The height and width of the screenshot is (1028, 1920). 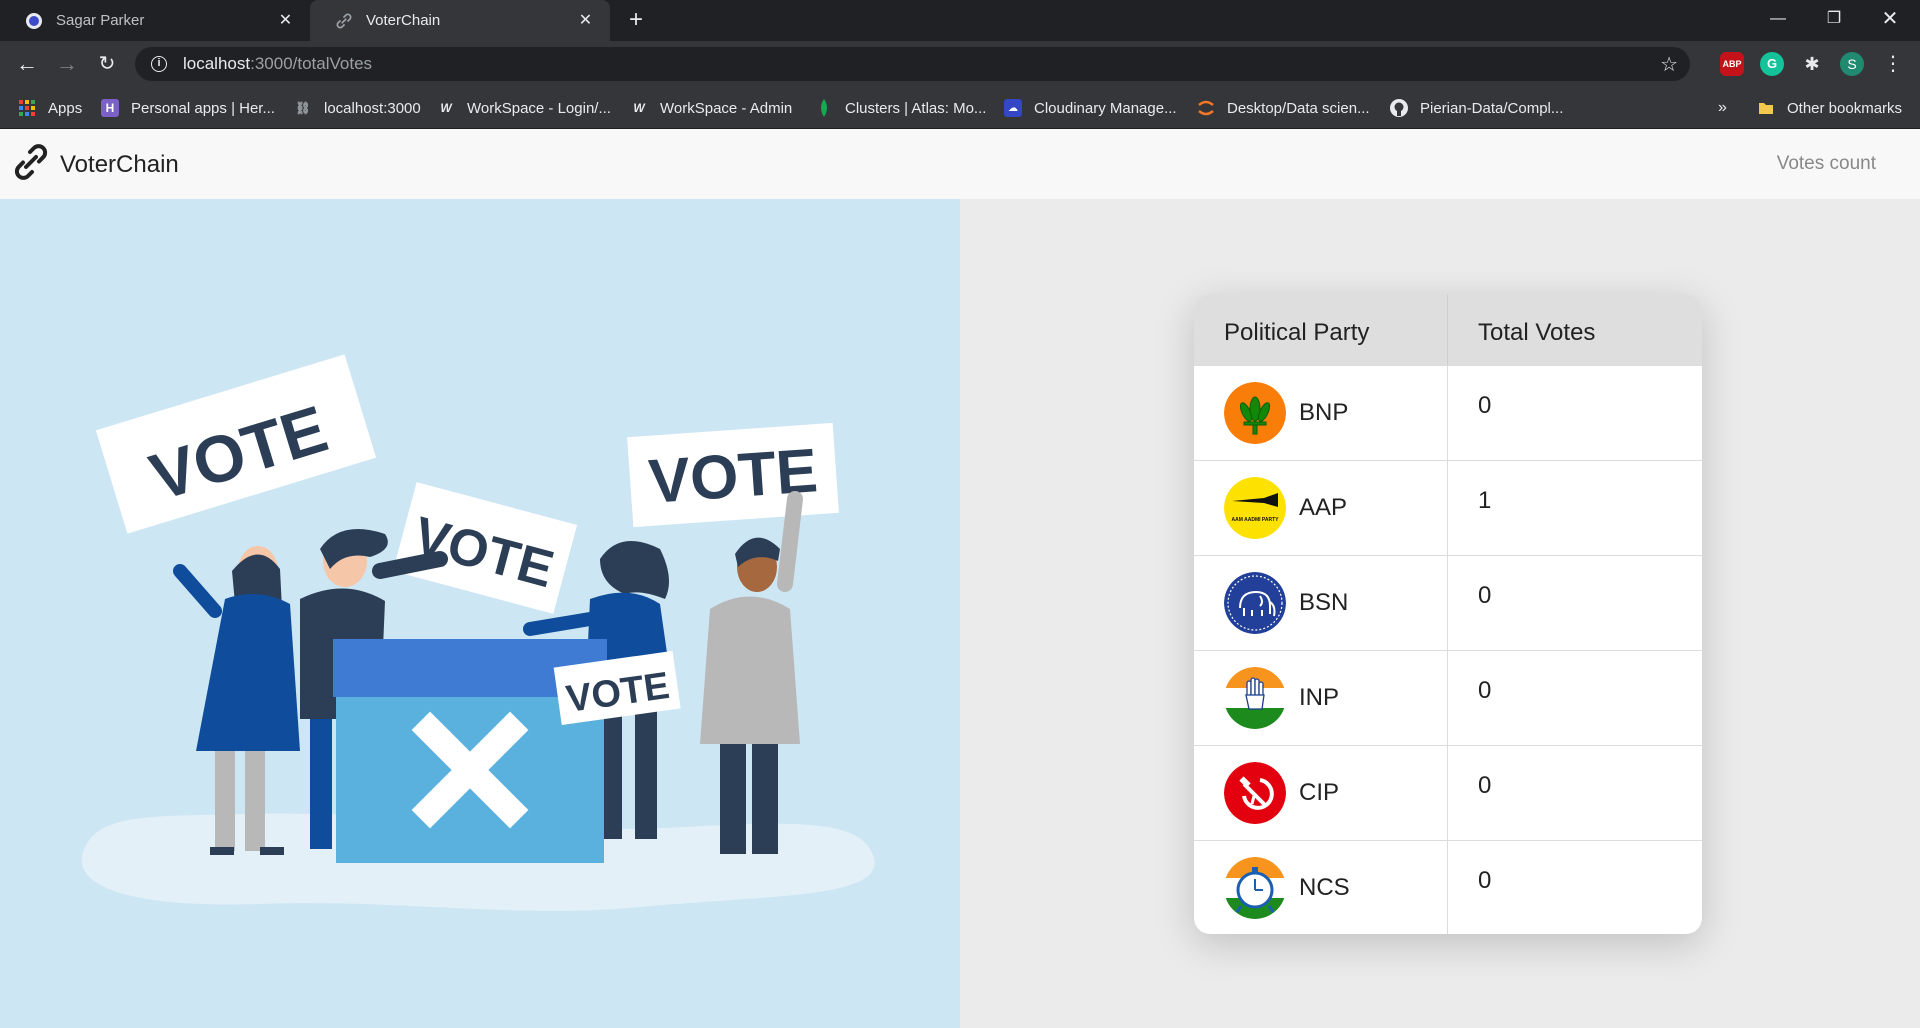 What do you see at coordinates (107, 64) in the screenshot?
I see `reload-icon: ↻` at bounding box center [107, 64].